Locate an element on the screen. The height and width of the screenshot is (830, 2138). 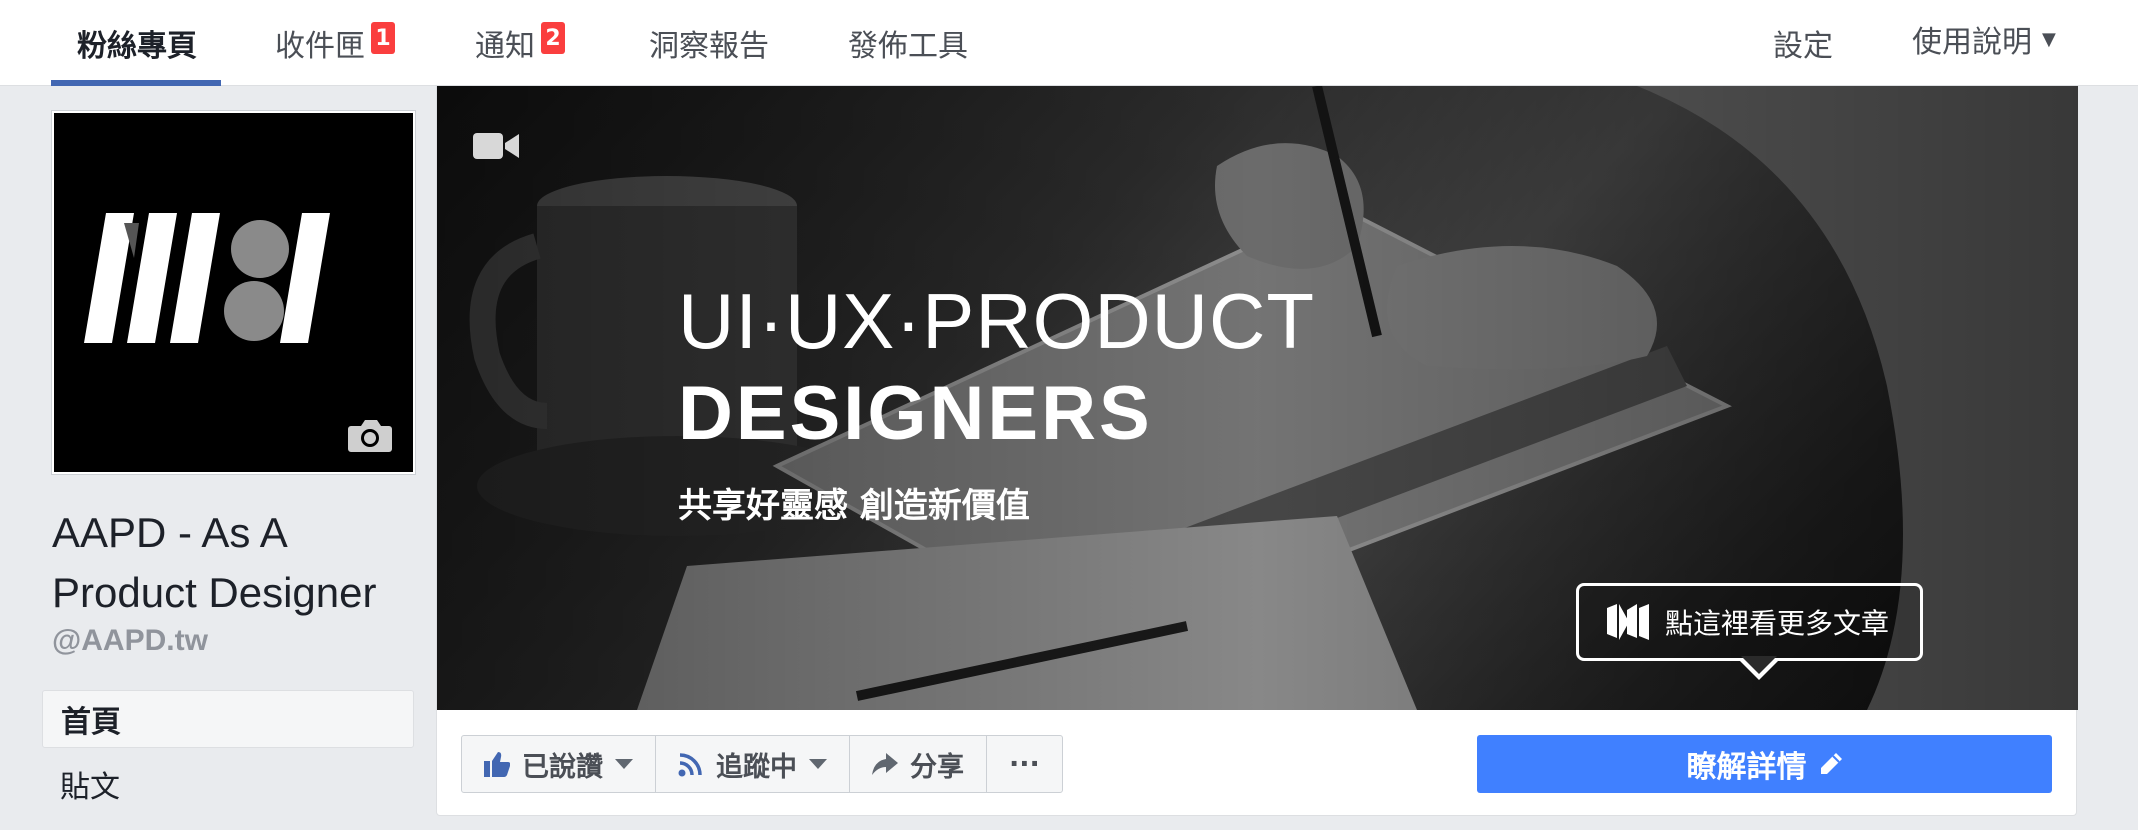
pencil-icon is located at coordinates (1831, 764).